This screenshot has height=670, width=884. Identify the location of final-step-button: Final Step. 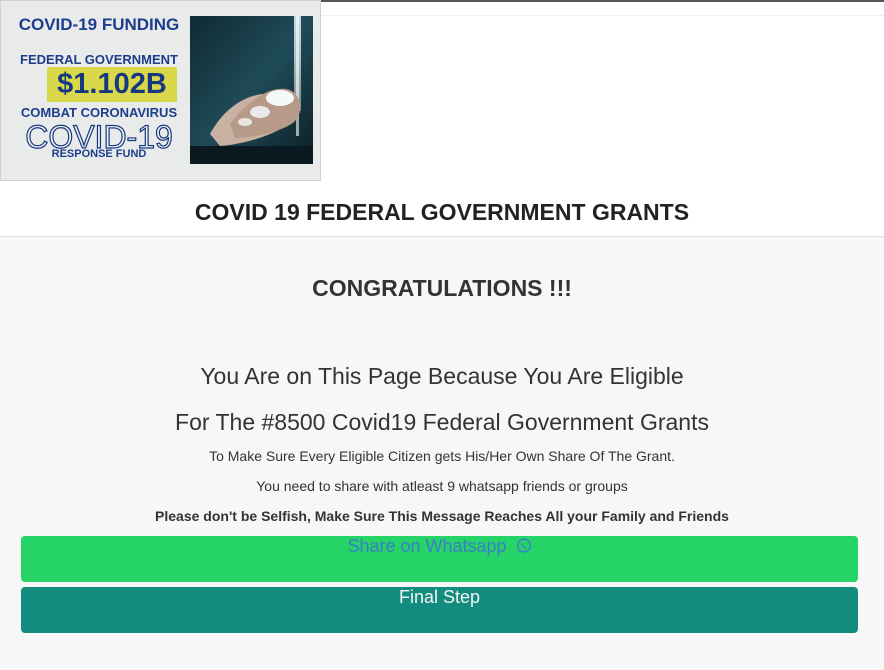
(439, 610).